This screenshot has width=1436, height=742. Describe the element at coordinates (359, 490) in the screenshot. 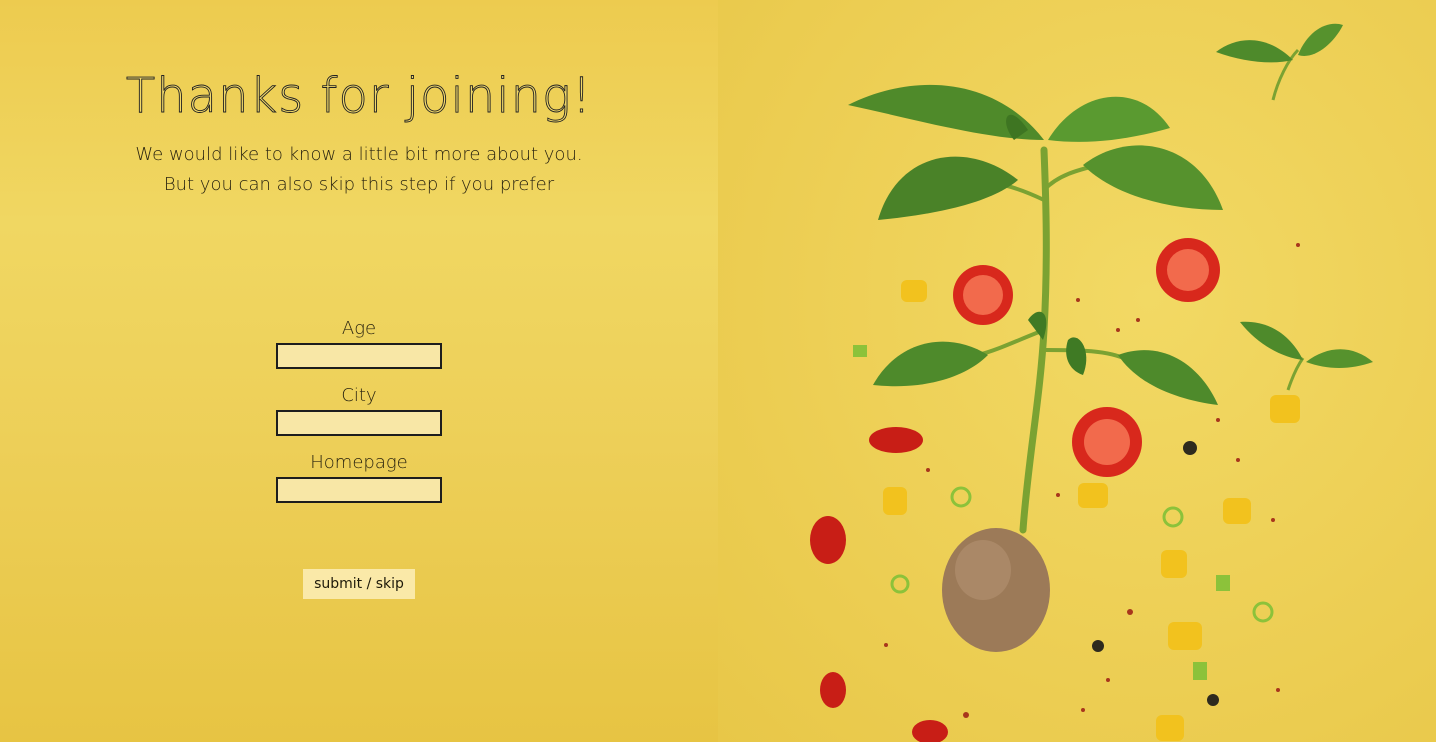

I see `homepage-input` at that location.